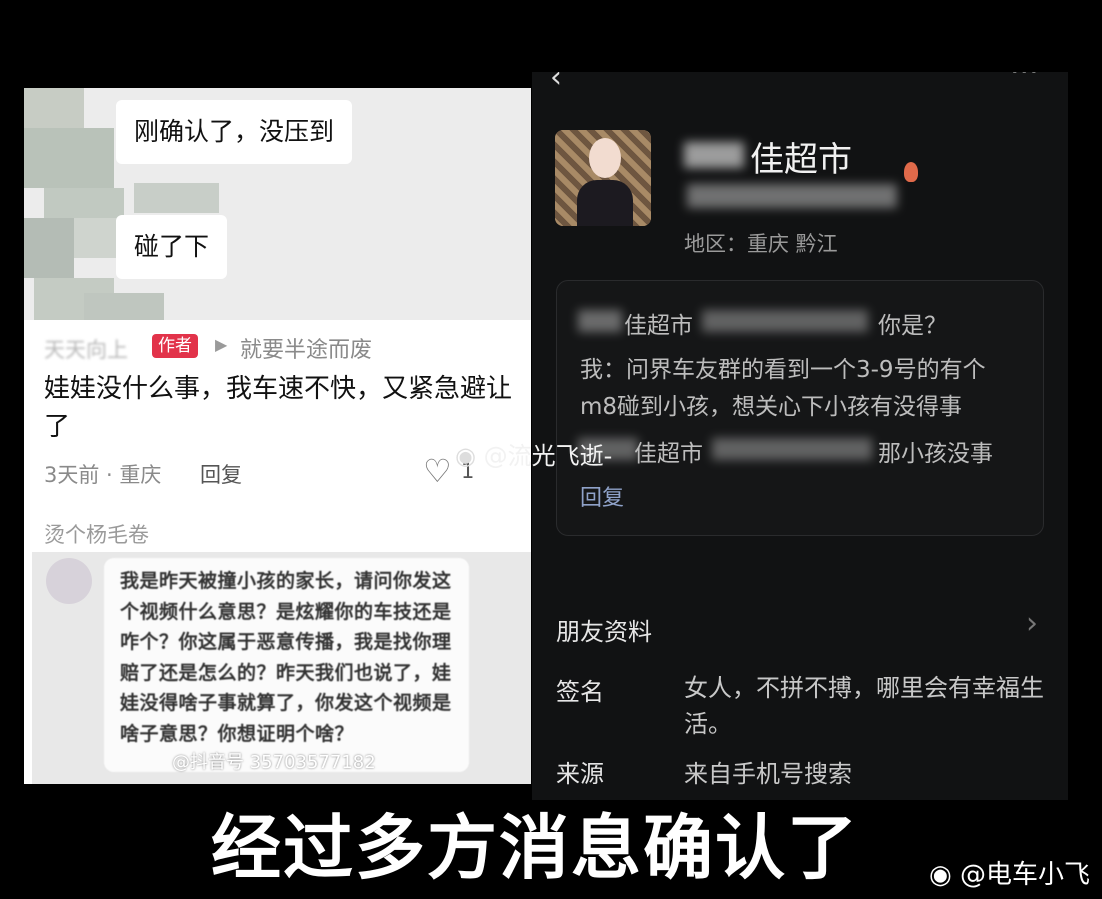  Describe the element at coordinates (792, 196) in the screenshot. I see `redacted-wechat-id` at that location.